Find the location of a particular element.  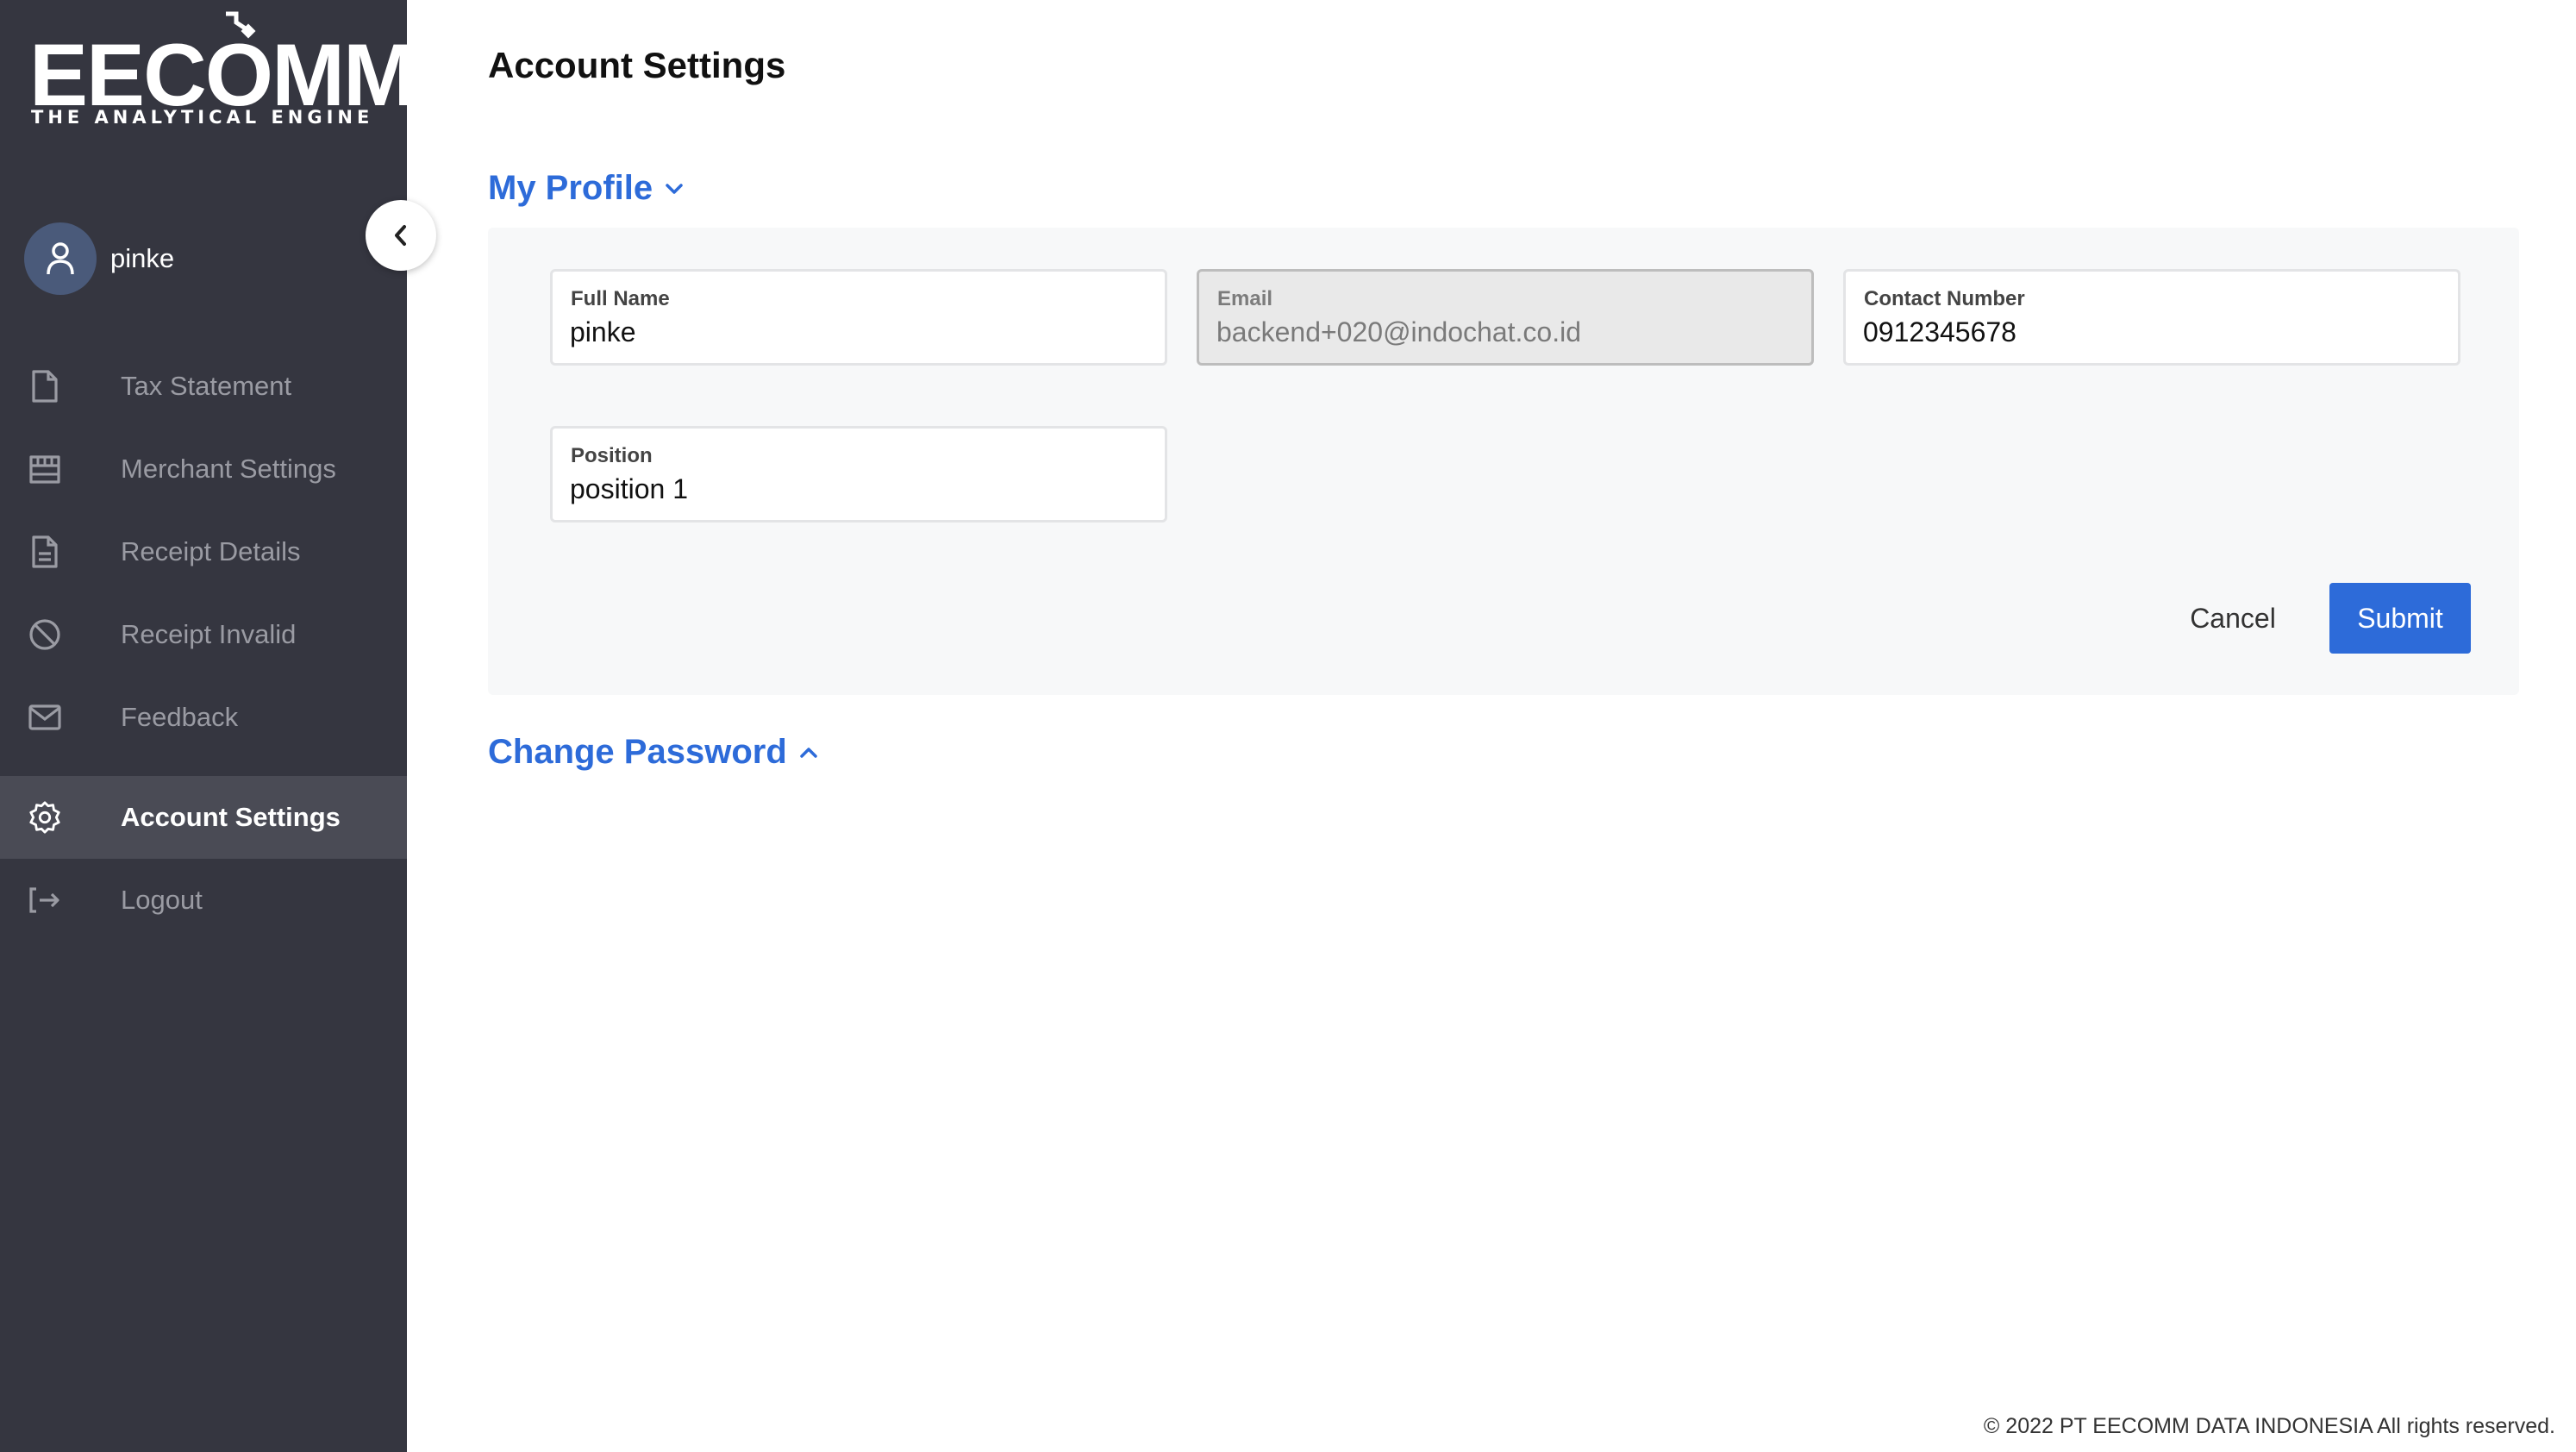

chevron-down-icon is located at coordinates (674, 188).